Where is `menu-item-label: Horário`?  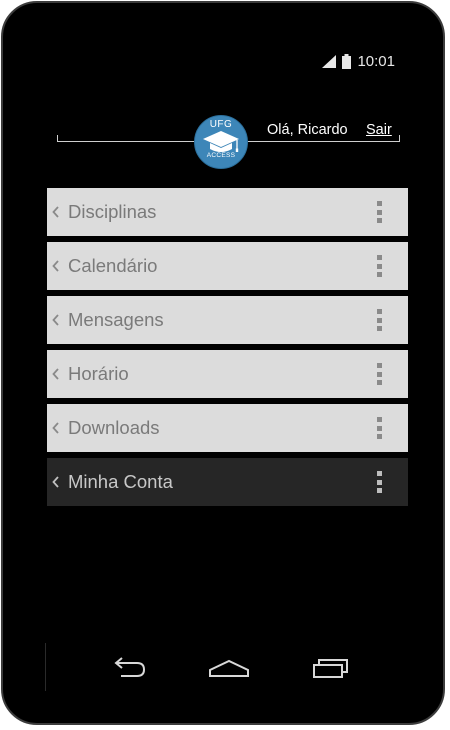 menu-item-label: Horário is located at coordinates (98, 373).